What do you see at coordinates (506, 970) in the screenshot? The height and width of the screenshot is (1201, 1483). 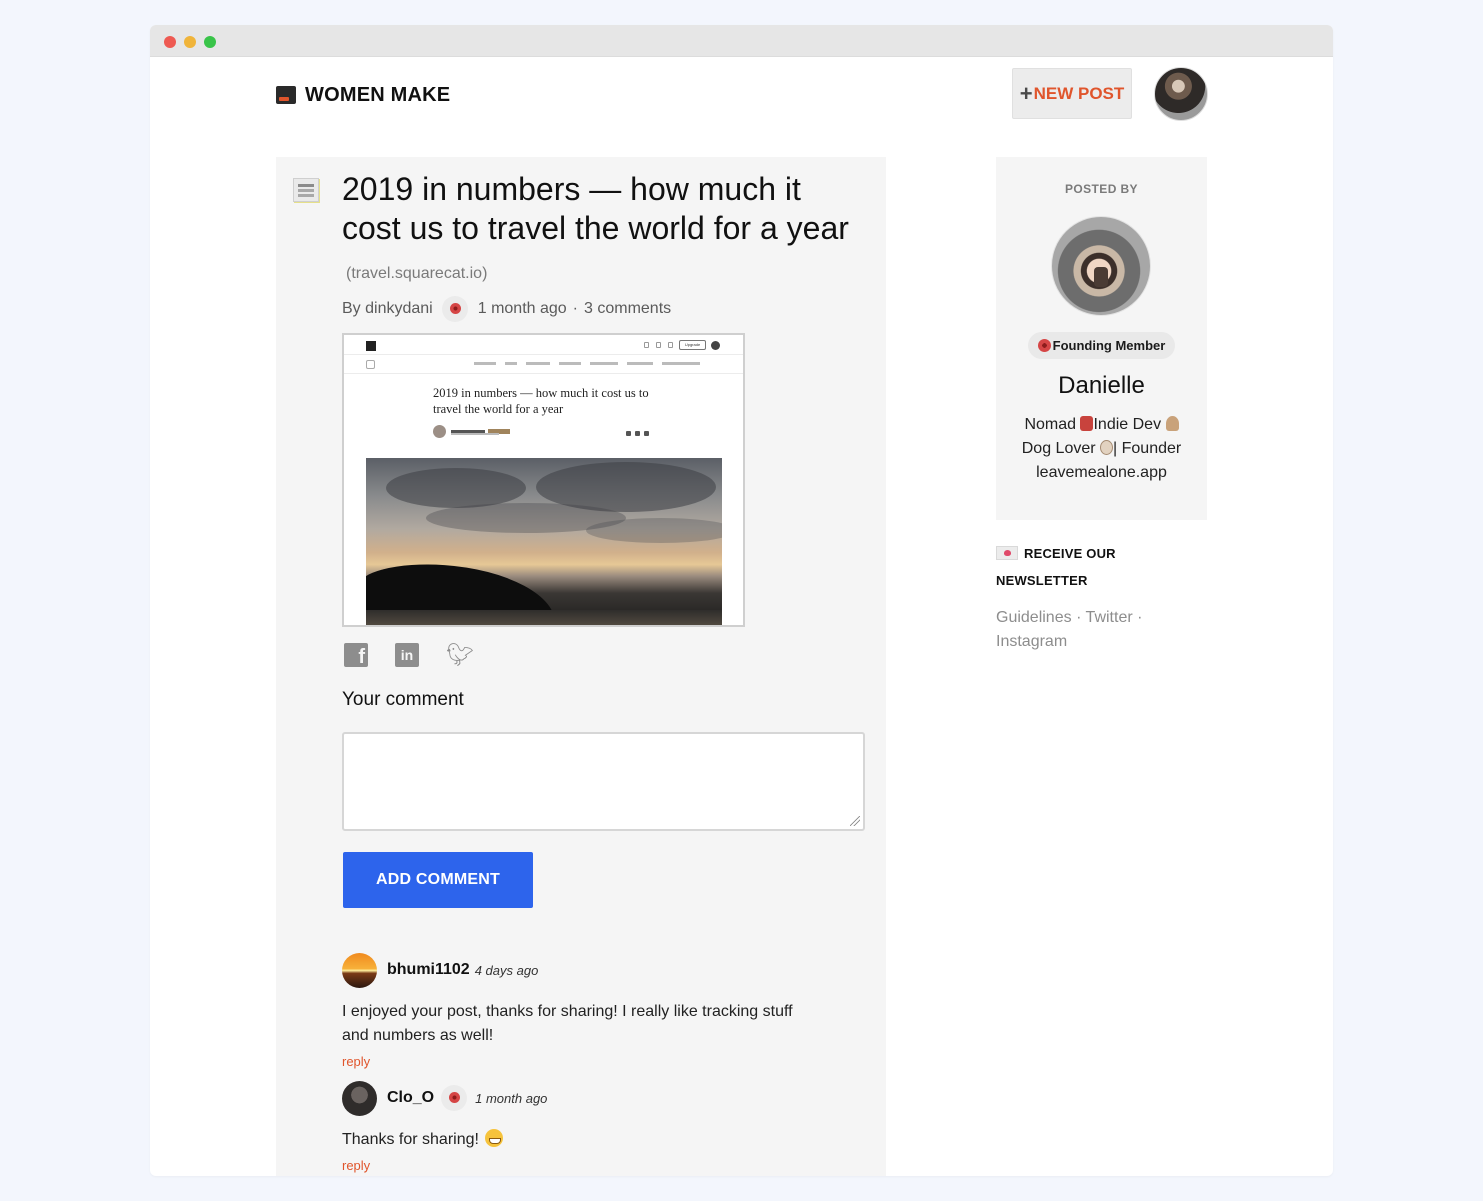 I see `comment-time: 4 days ago` at bounding box center [506, 970].